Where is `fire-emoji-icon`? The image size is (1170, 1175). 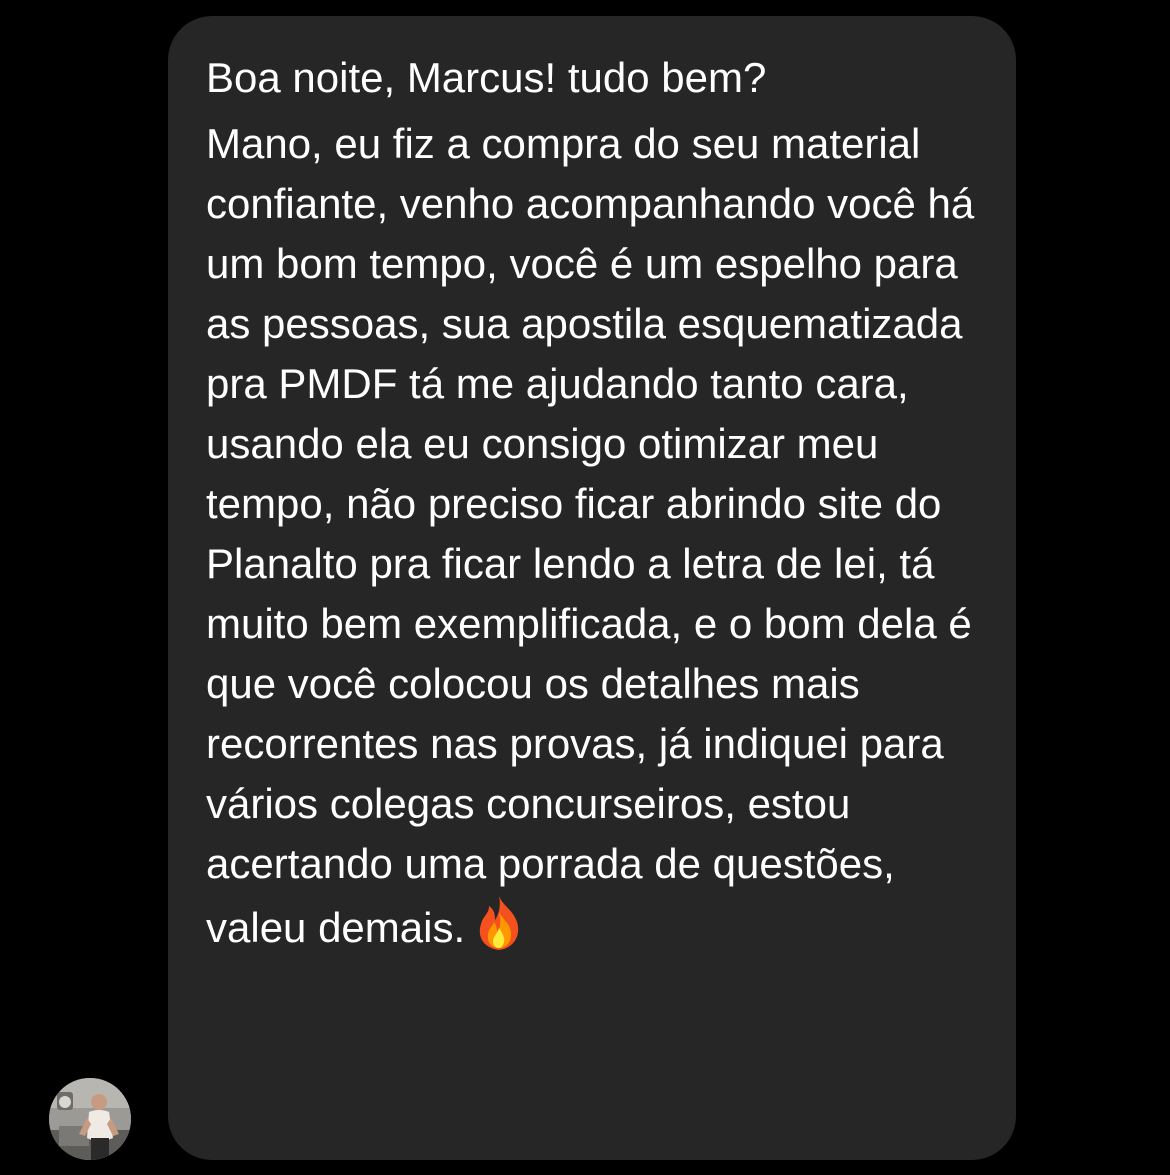
fire-emoji-icon is located at coordinates (499, 923).